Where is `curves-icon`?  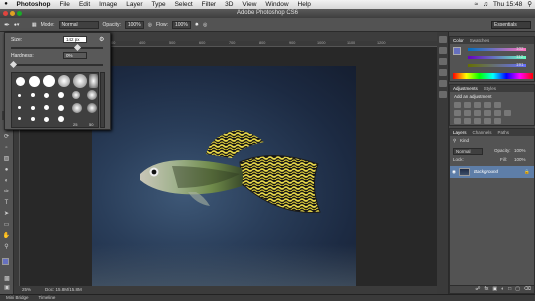 curves-icon is located at coordinates (477, 105).